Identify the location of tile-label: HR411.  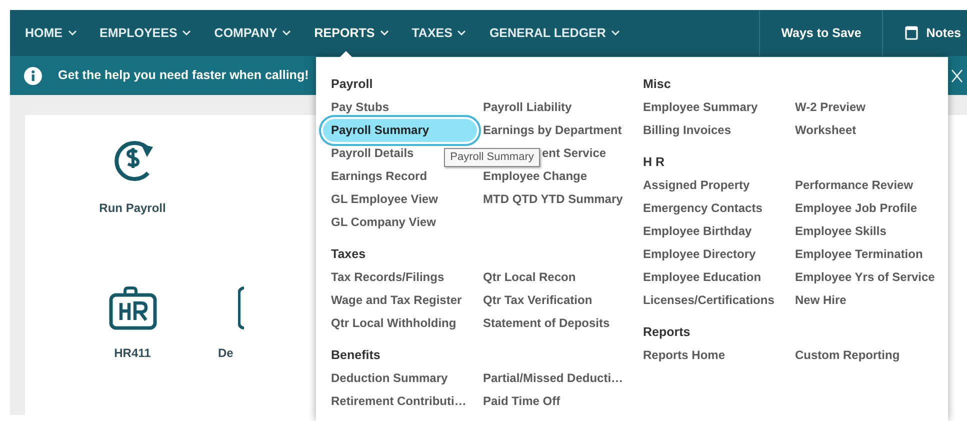
(132, 353).